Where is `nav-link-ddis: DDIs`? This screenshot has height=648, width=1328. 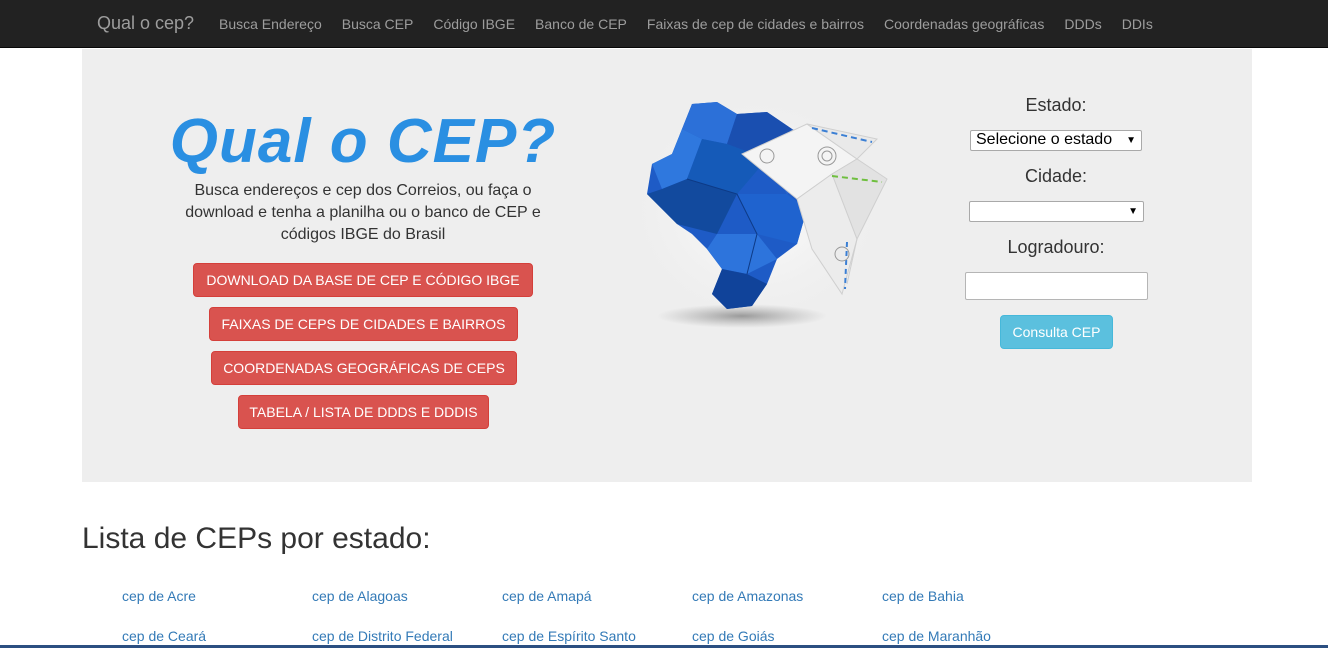
nav-link-ddis: DDIs is located at coordinates (1137, 24).